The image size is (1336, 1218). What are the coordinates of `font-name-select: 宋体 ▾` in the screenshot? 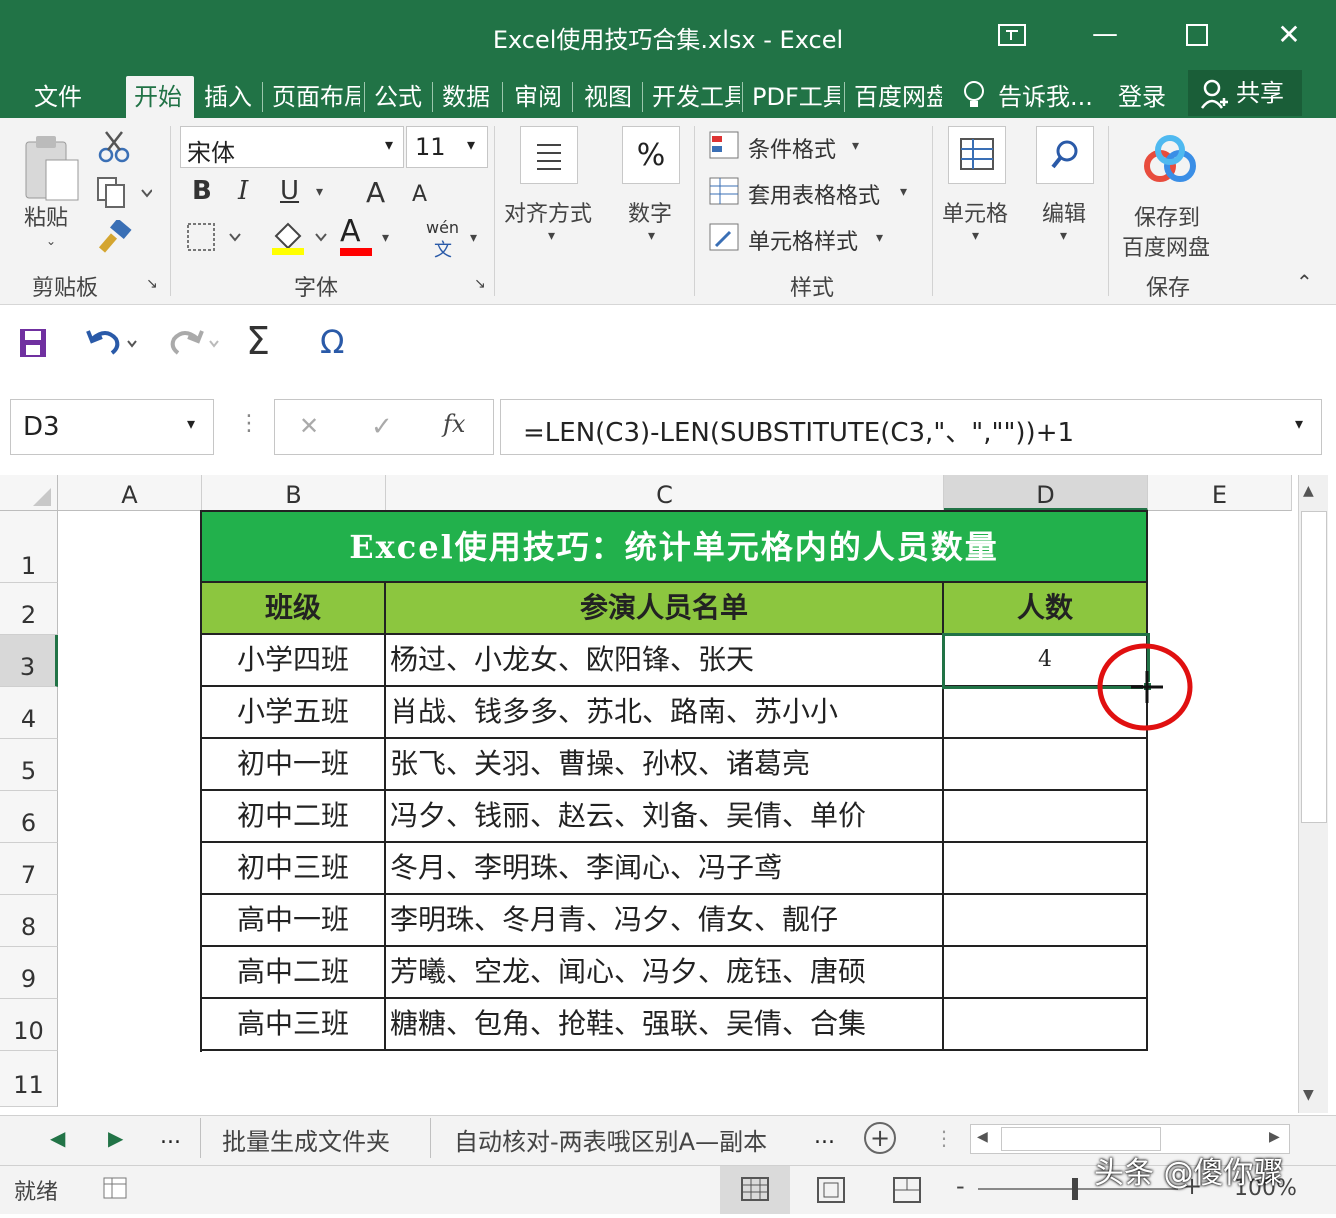 It's located at (292, 147).